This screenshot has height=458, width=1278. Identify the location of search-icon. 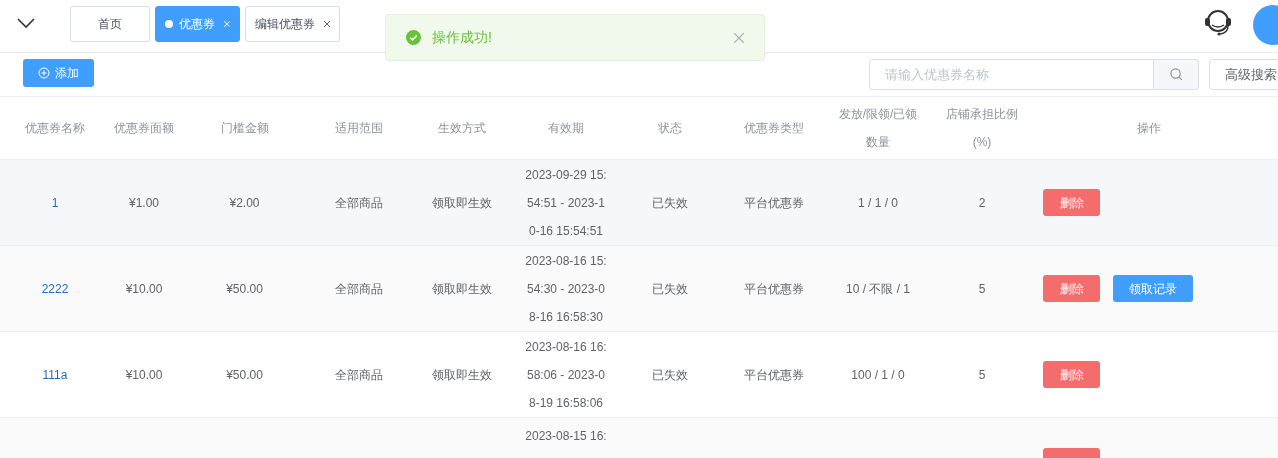
(1176, 74).